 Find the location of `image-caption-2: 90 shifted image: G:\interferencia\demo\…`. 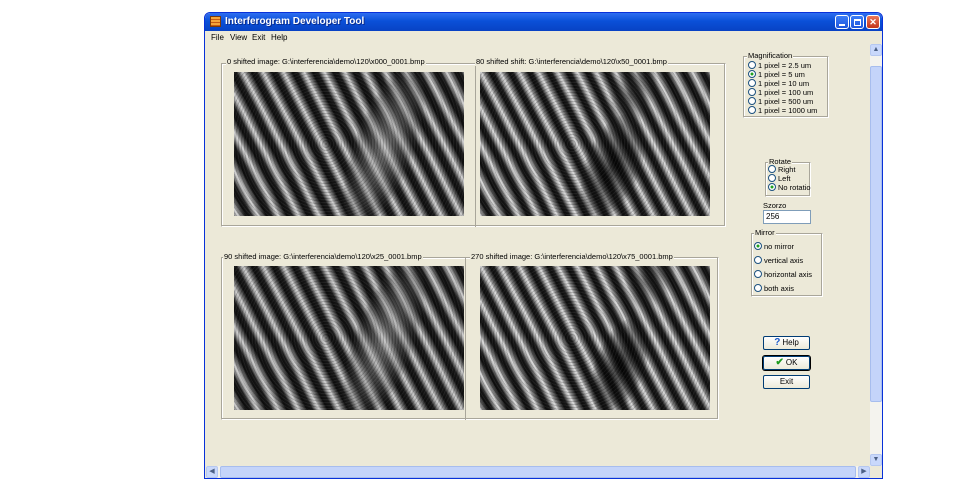

image-caption-2: 90 shifted image: G:\interferencia\demo\… is located at coordinates (323, 256).